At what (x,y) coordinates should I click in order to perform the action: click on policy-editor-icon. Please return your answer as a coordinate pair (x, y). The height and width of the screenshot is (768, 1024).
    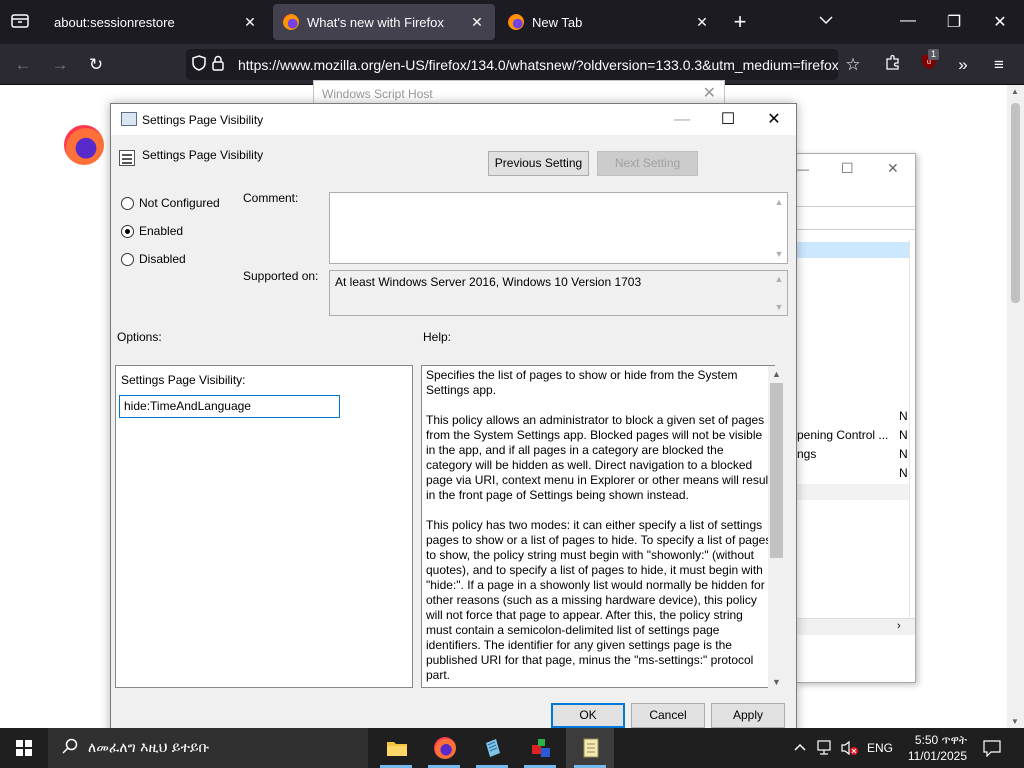
    Looking at the image, I should click on (541, 748).